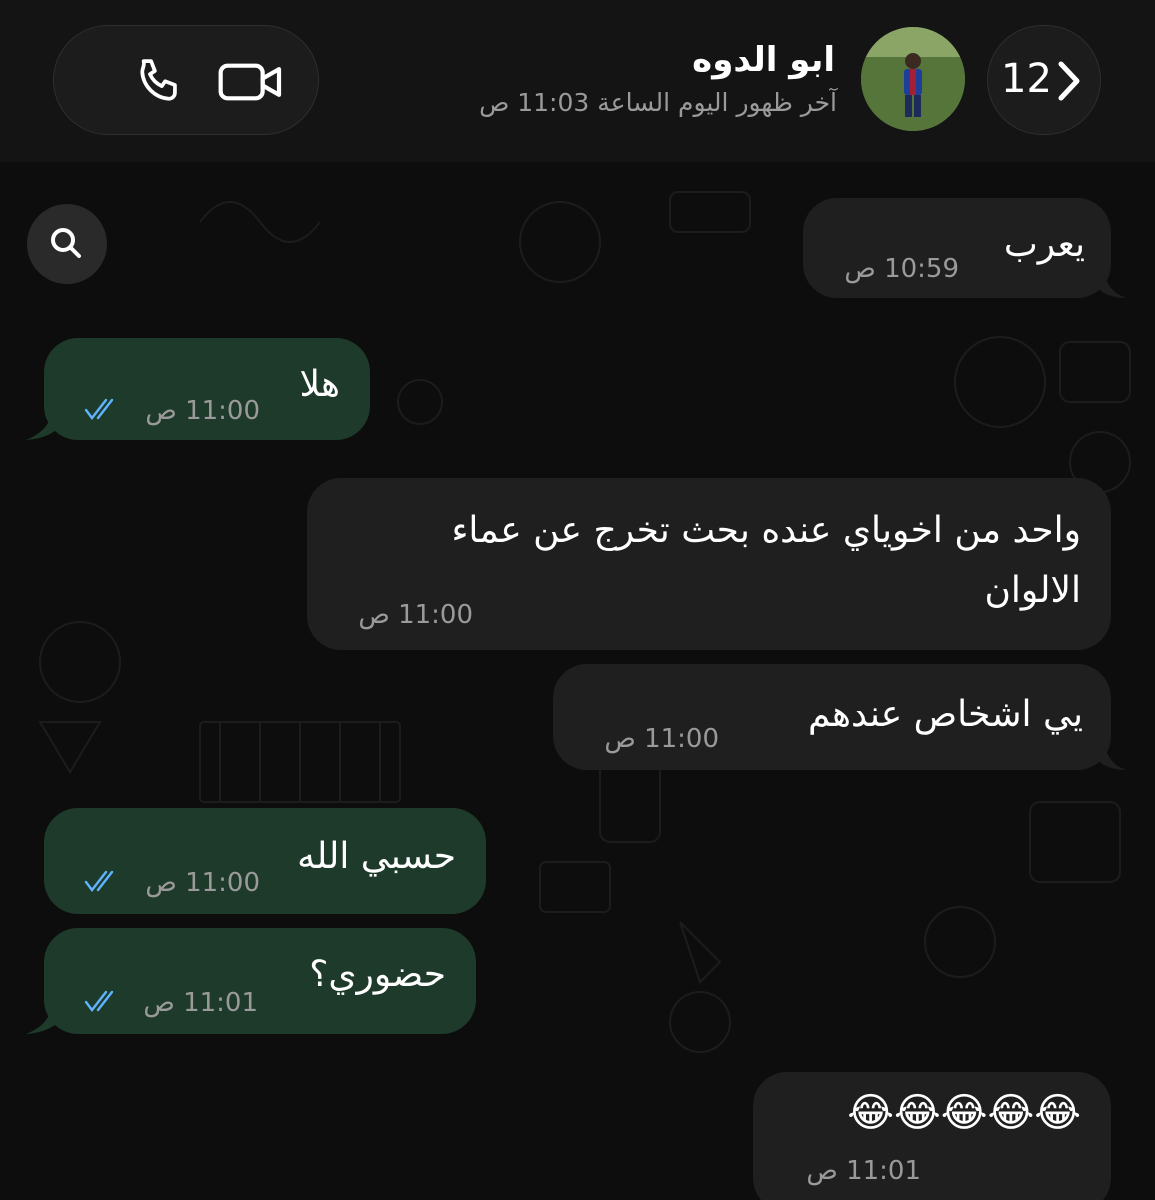 Image resolution: width=1155 pixels, height=1200 pixels. What do you see at coordinates (1069, 81) in the screenshot?
I see `chevron-right-icon` at bounding box center [1069, 81].